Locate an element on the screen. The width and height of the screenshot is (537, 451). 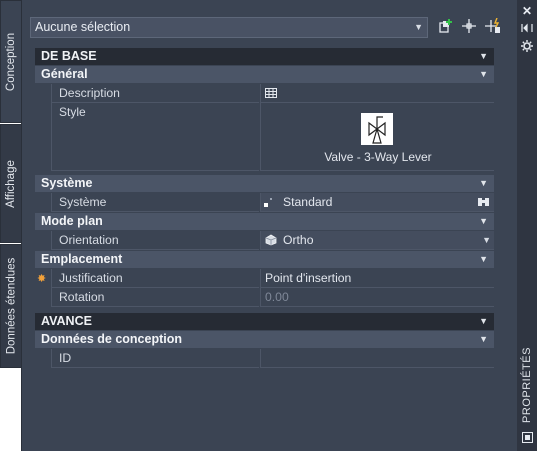
property-row-rotation: Rotation 0.00 is located at coordinates (264, 297).